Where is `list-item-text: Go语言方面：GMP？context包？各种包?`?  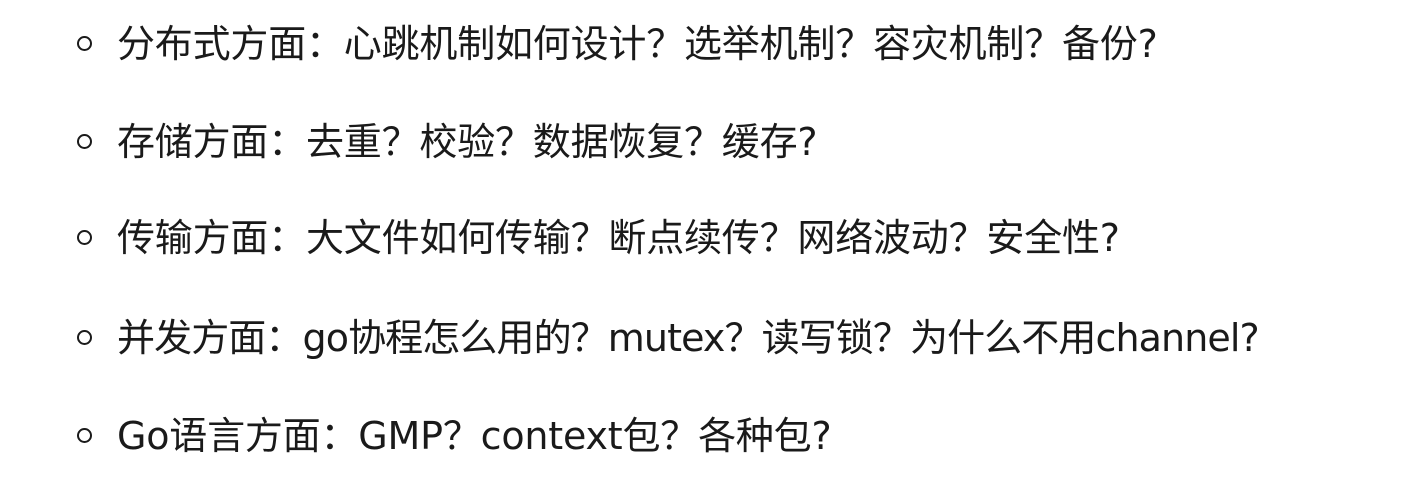 list-item-text: Go语言方面：GMP？context包？各种包? is located at coordinates (474, 436).